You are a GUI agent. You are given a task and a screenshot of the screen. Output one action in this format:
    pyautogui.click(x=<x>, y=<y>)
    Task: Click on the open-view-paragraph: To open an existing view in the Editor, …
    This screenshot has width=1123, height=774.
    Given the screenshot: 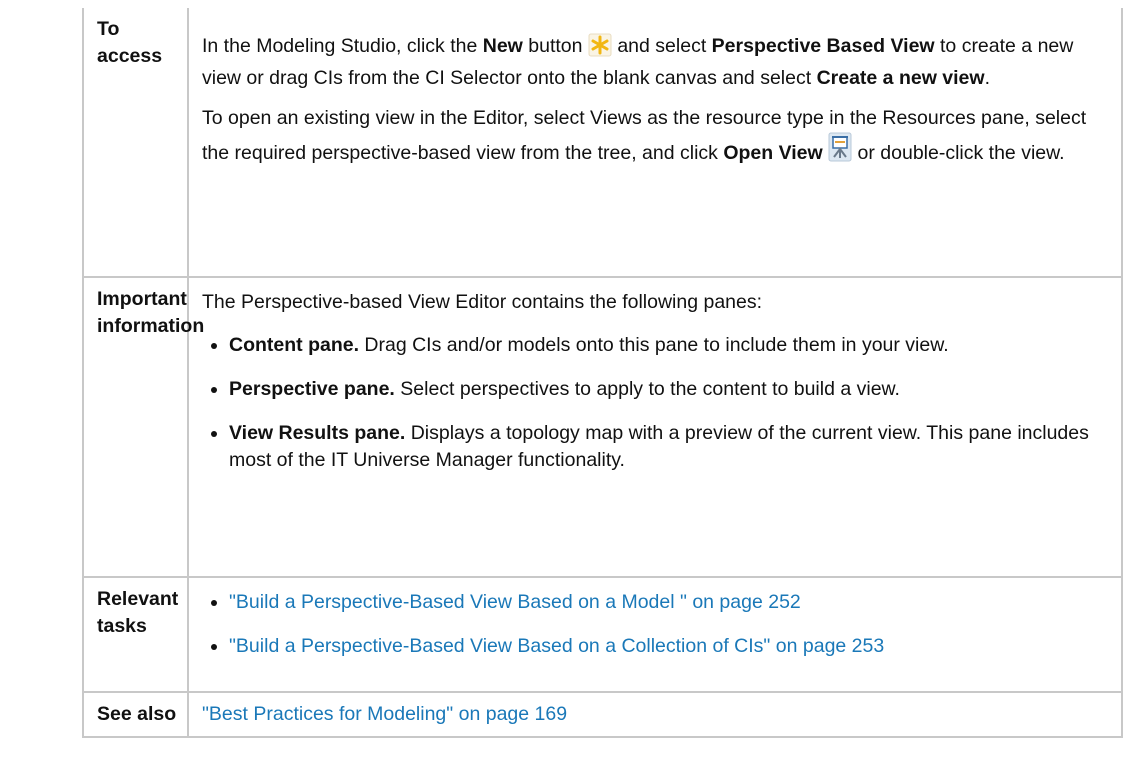 What is the action you would take?
    pyautogui.click(x=655, y=137)
    